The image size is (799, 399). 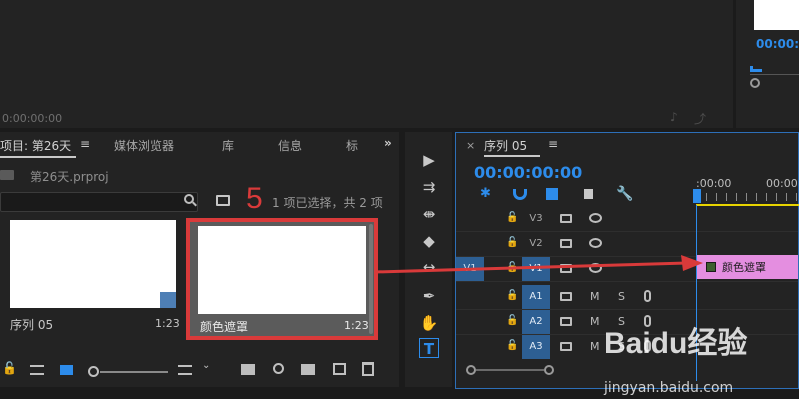 I want to click on work-area-bar, so click(x=747, y=205).